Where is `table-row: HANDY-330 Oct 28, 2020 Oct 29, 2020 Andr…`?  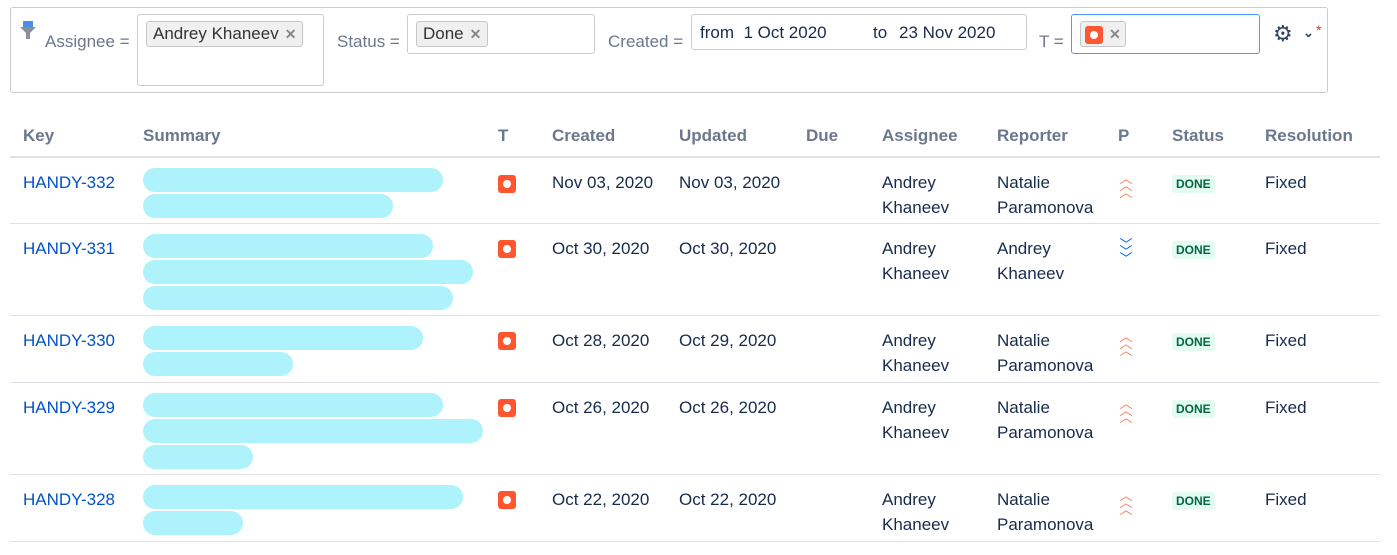 table-row: HANDY-330 Oct 28, 2020 Oct 29, 2020 Andr… is located at coordinates (695, 349).